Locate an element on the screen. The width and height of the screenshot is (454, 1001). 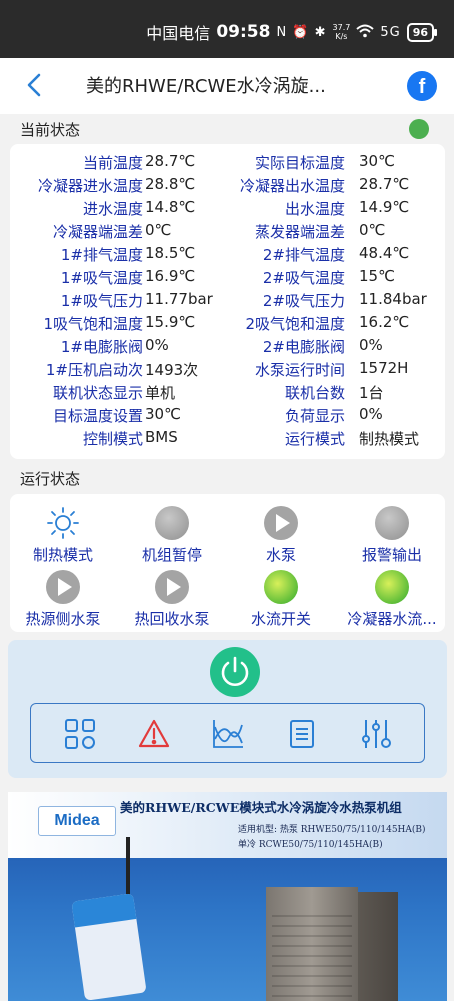
network-speed: 37.7 K/s is located at coordinates (342, 32).